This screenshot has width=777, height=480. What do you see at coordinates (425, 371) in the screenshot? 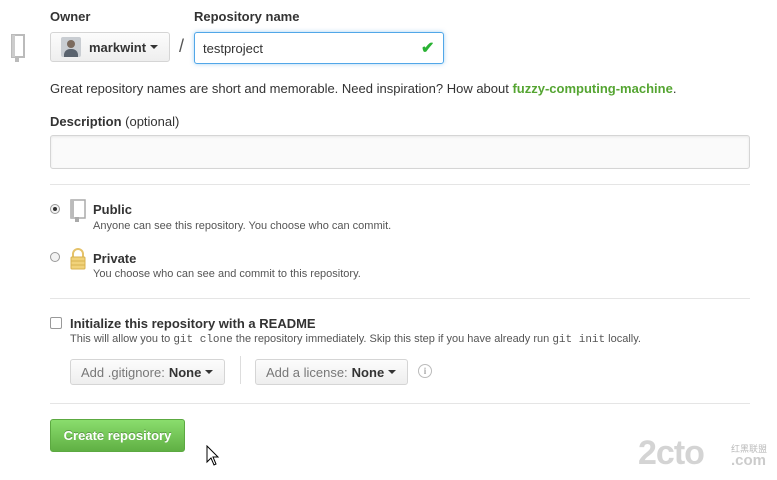
I see `info-icon: i` at bounding box center [425, 371].